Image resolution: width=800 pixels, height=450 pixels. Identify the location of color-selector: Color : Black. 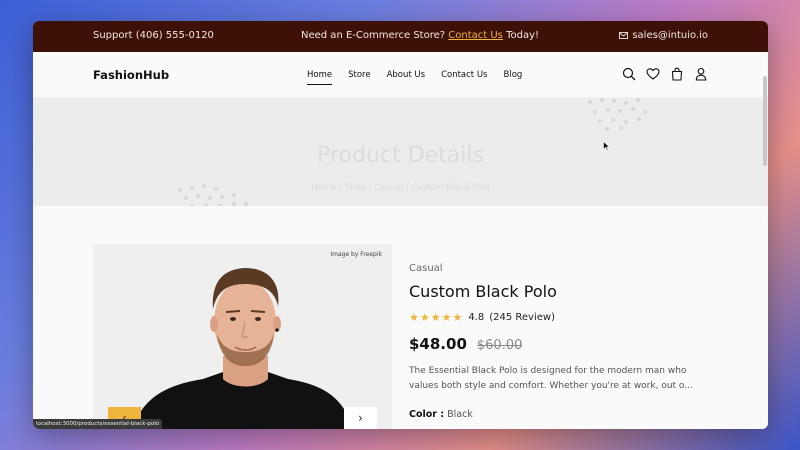
(441, 414).